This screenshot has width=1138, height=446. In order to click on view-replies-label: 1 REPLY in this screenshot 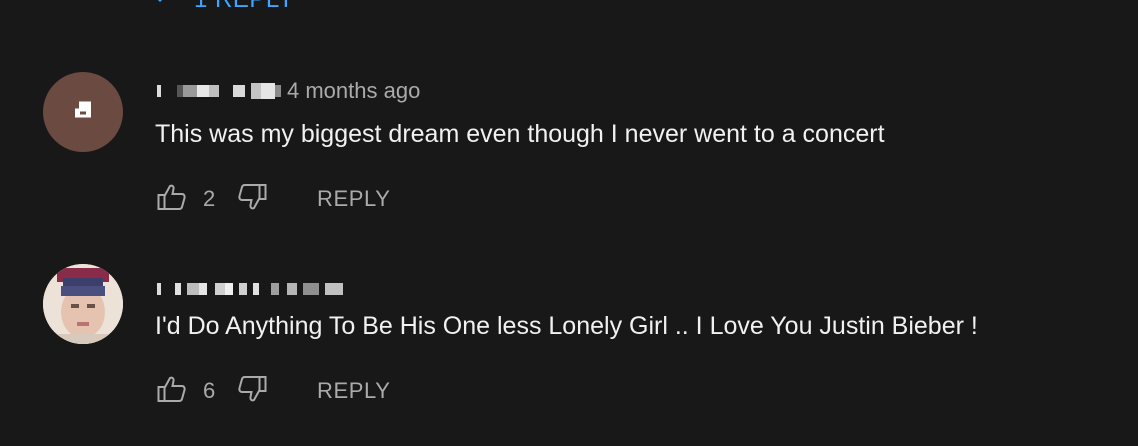, I will do `click(244, 7)`.